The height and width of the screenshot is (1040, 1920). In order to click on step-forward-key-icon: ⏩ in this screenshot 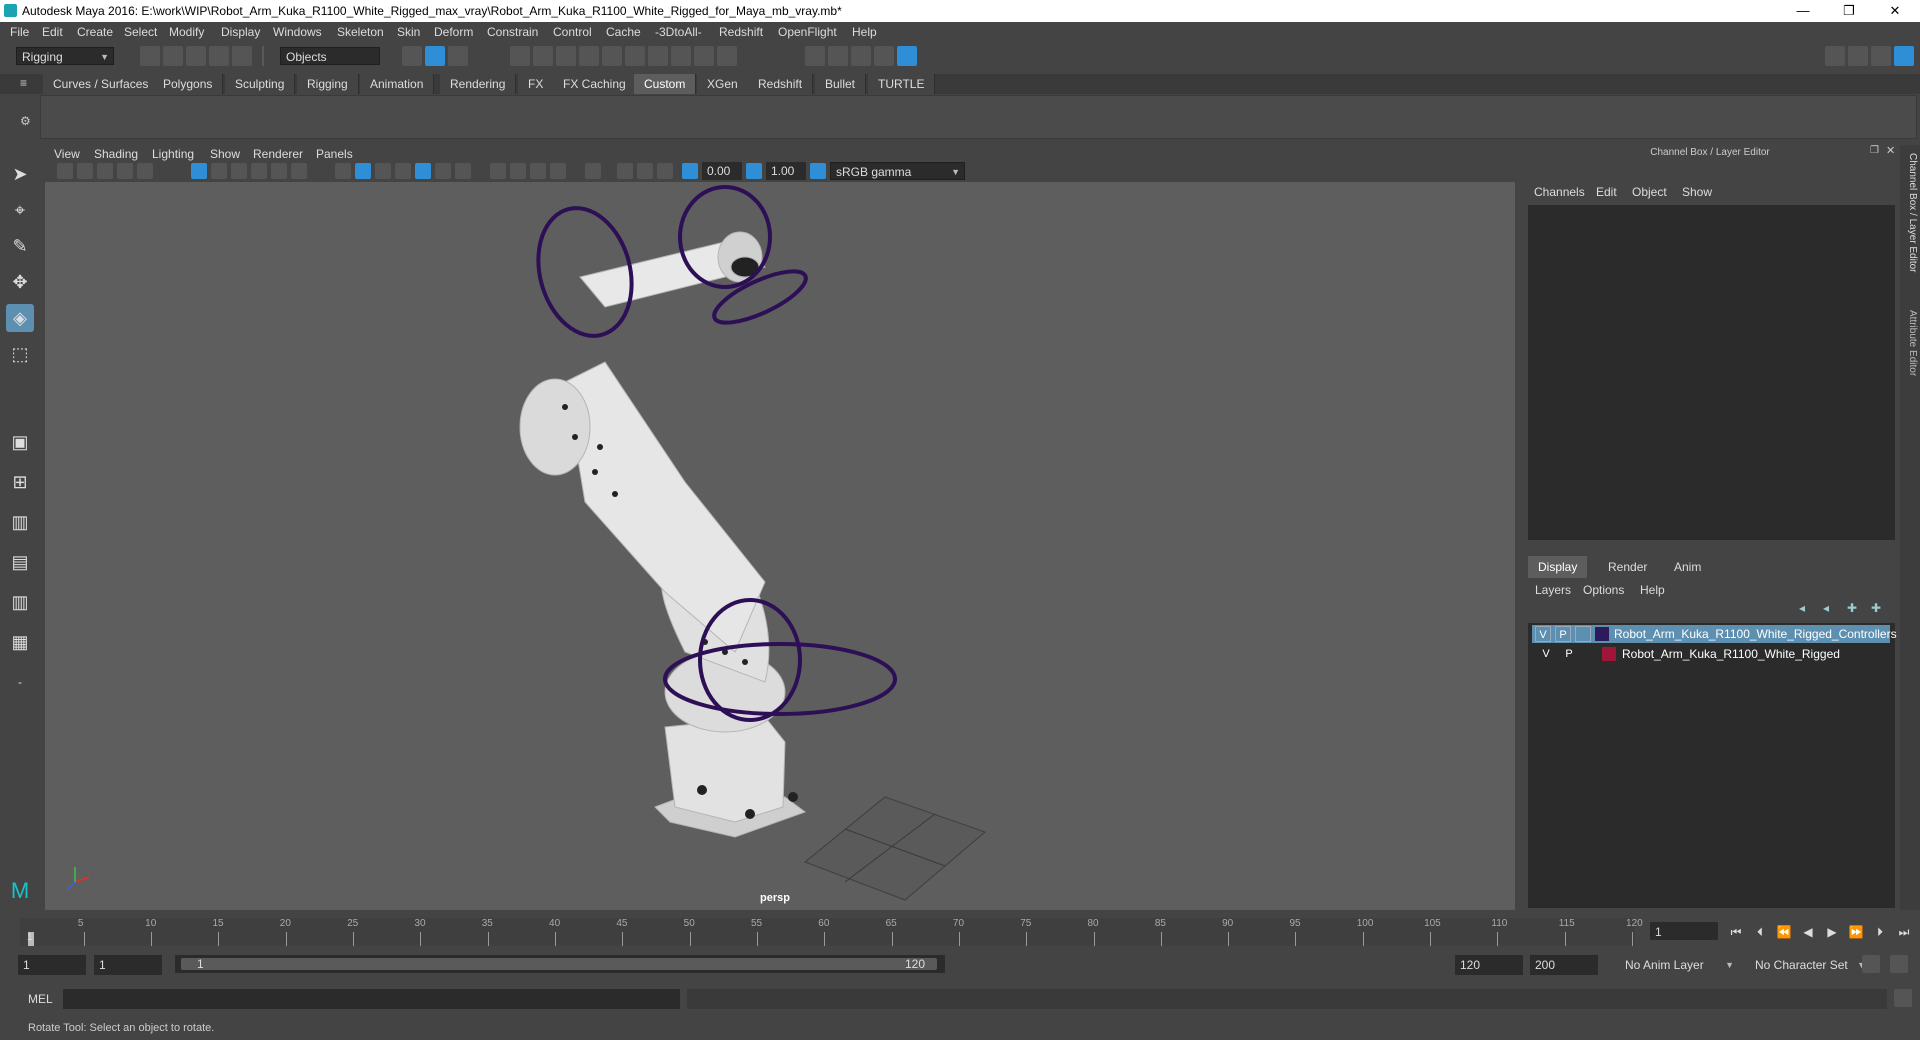, I will do `click(1856, 932)`.